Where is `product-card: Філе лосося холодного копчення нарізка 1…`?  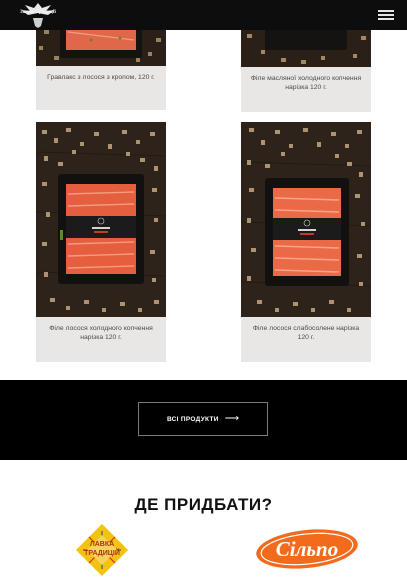
product-card: Філе лосося холодного копчення нарізка 1… is located at coordinates (101, 242).